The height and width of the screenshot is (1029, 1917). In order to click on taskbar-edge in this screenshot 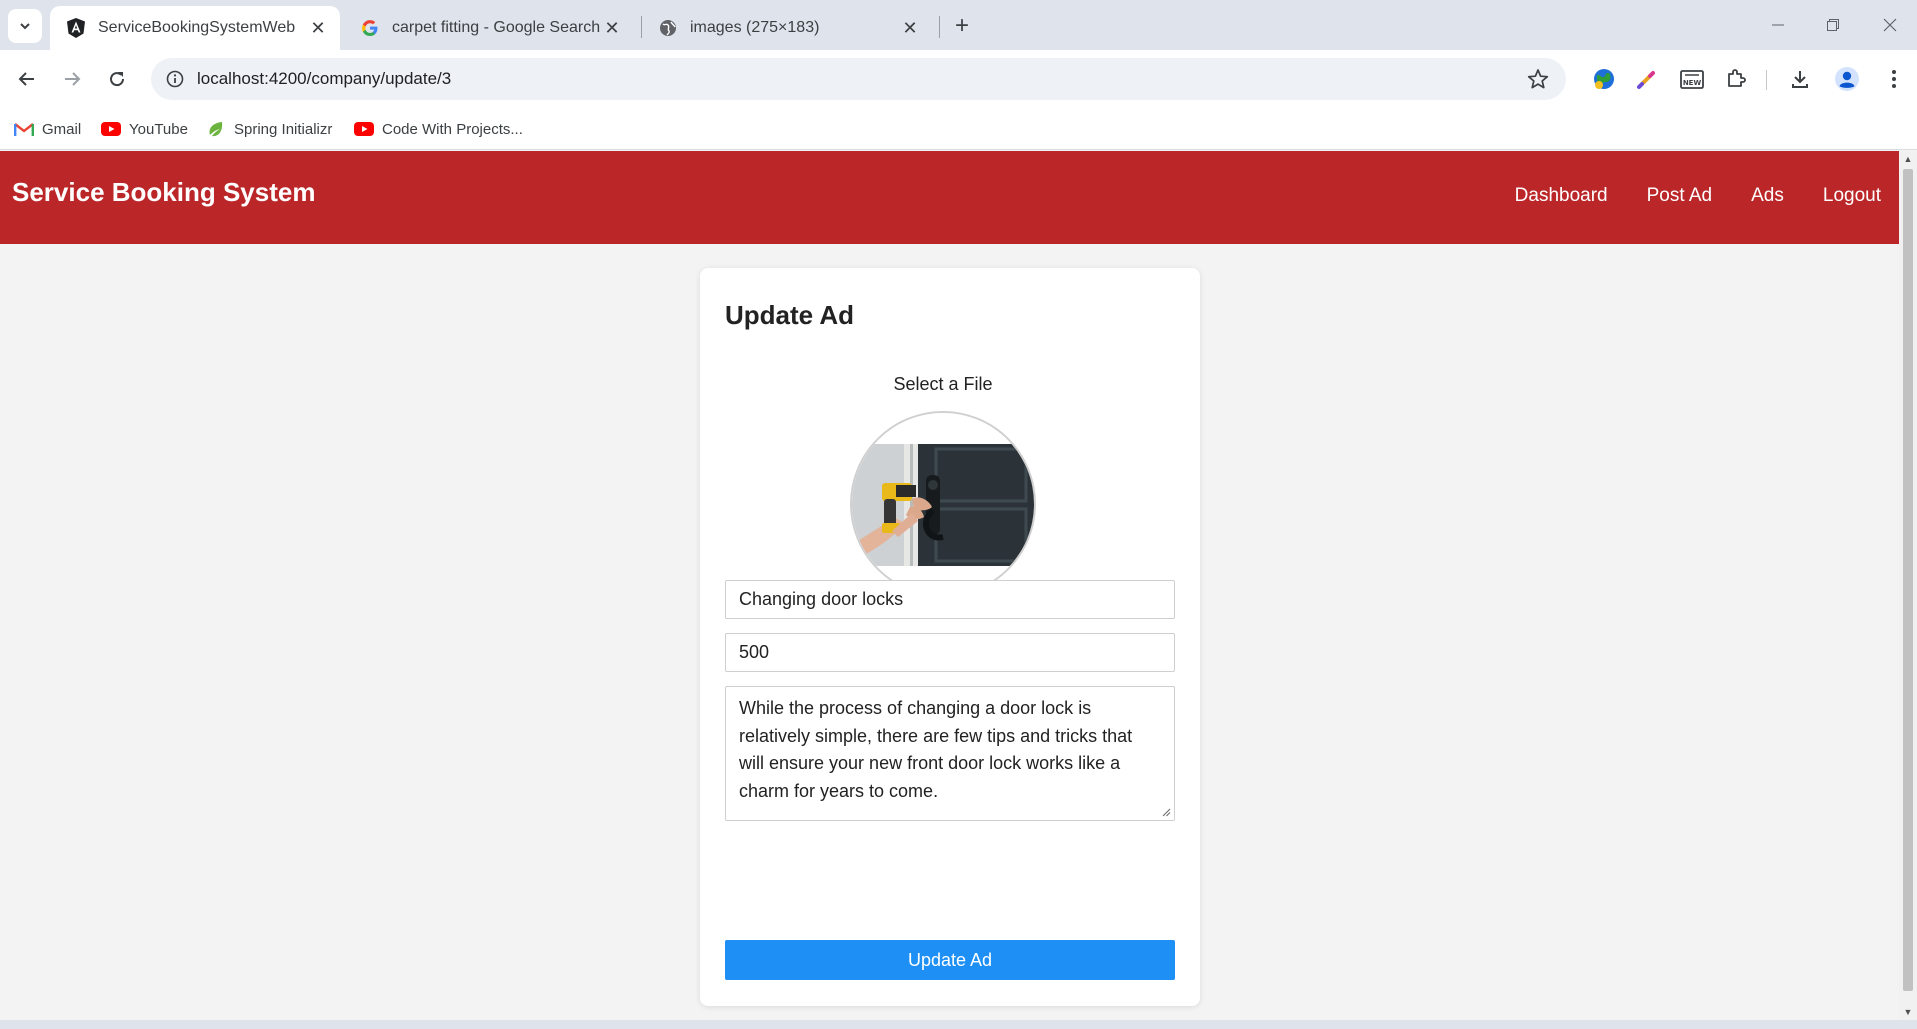, I will do `click(958, 1024)`.